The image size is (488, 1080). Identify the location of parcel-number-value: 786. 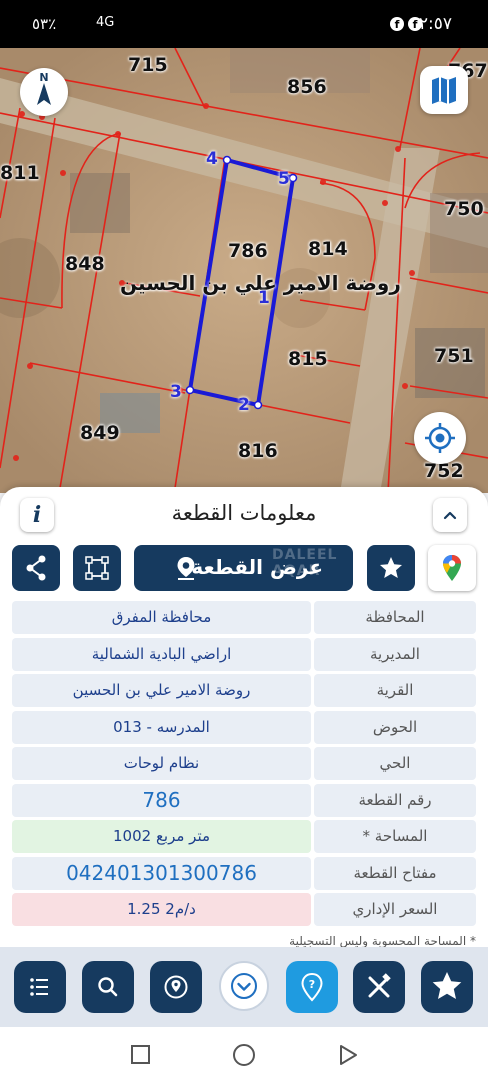
(161, 800).